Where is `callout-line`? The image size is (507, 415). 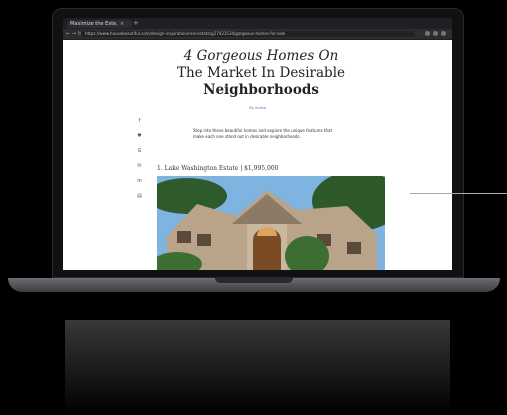
callout-line is located at coordinates (458, 193).